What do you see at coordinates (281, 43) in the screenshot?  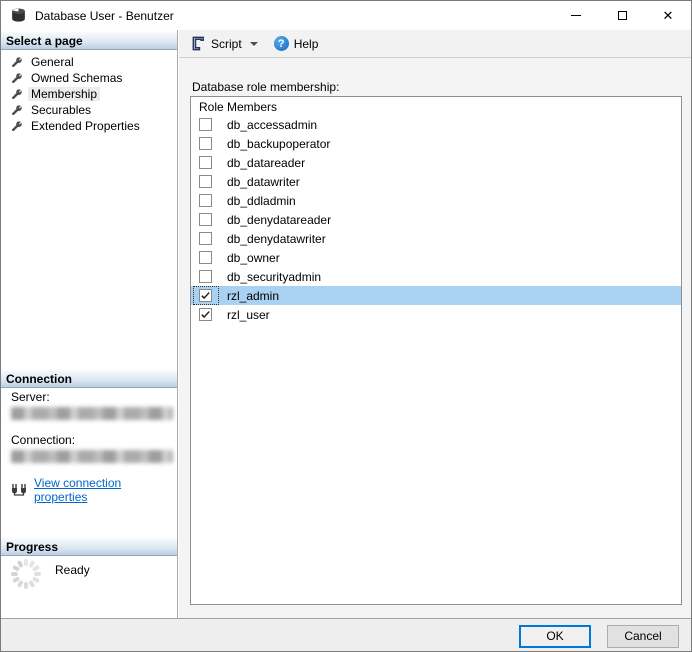 I see `help-icon: ?` at bounding box center [281, 43].